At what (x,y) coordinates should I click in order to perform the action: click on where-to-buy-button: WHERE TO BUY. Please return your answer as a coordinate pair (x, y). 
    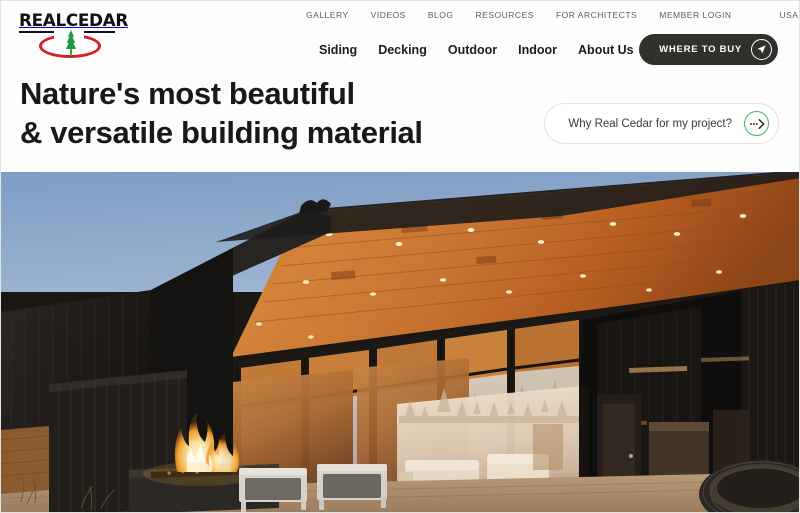
    Looking at the image, I should click on (708, 49).